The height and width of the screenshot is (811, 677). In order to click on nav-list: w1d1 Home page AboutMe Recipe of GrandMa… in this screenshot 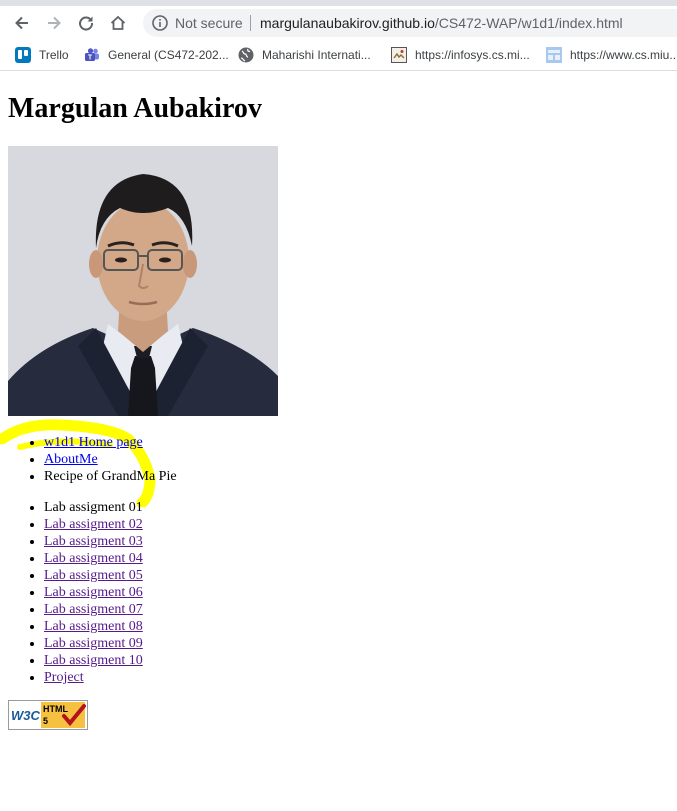, I will do `click(88, 459)`.